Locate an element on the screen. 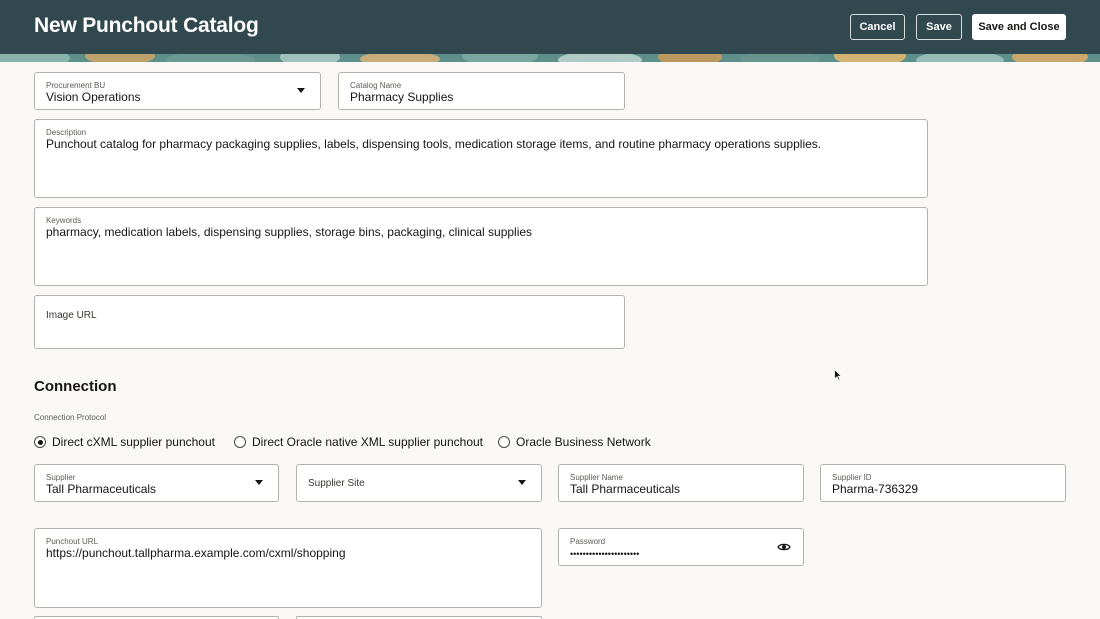 This screenshot has width=1100, height=619. description-label: Description is located at coordinates (66, 132).